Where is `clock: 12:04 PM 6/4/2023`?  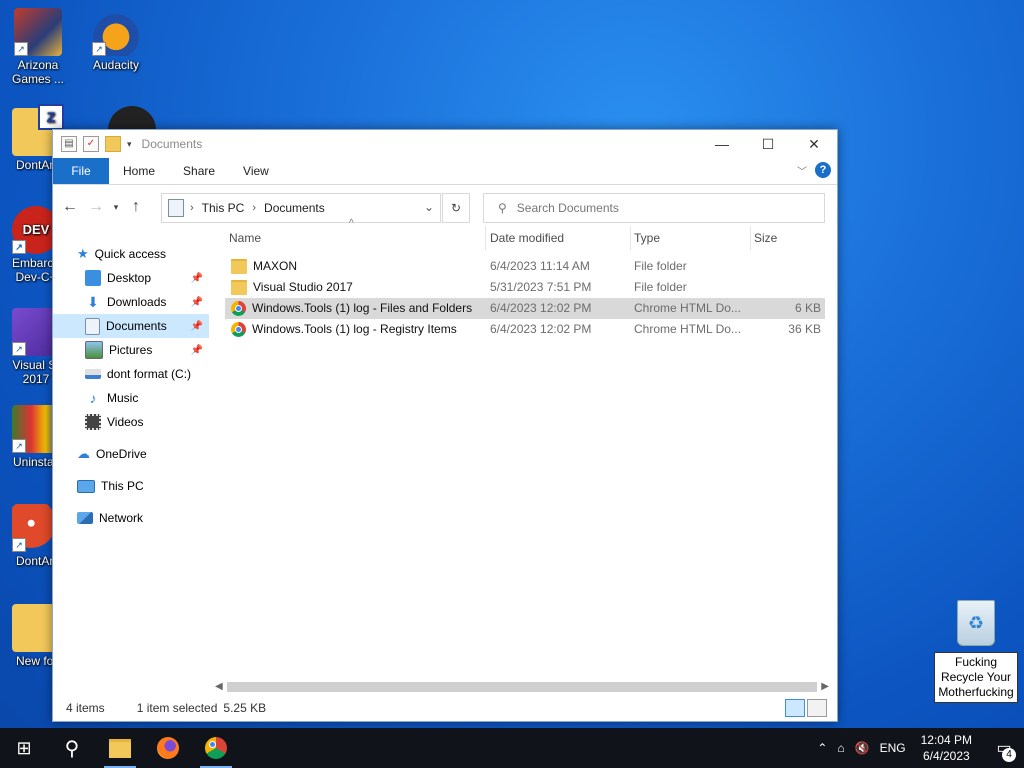
clock: 12:04 PM 6/4/2023 is located at coordinates (946, 748).